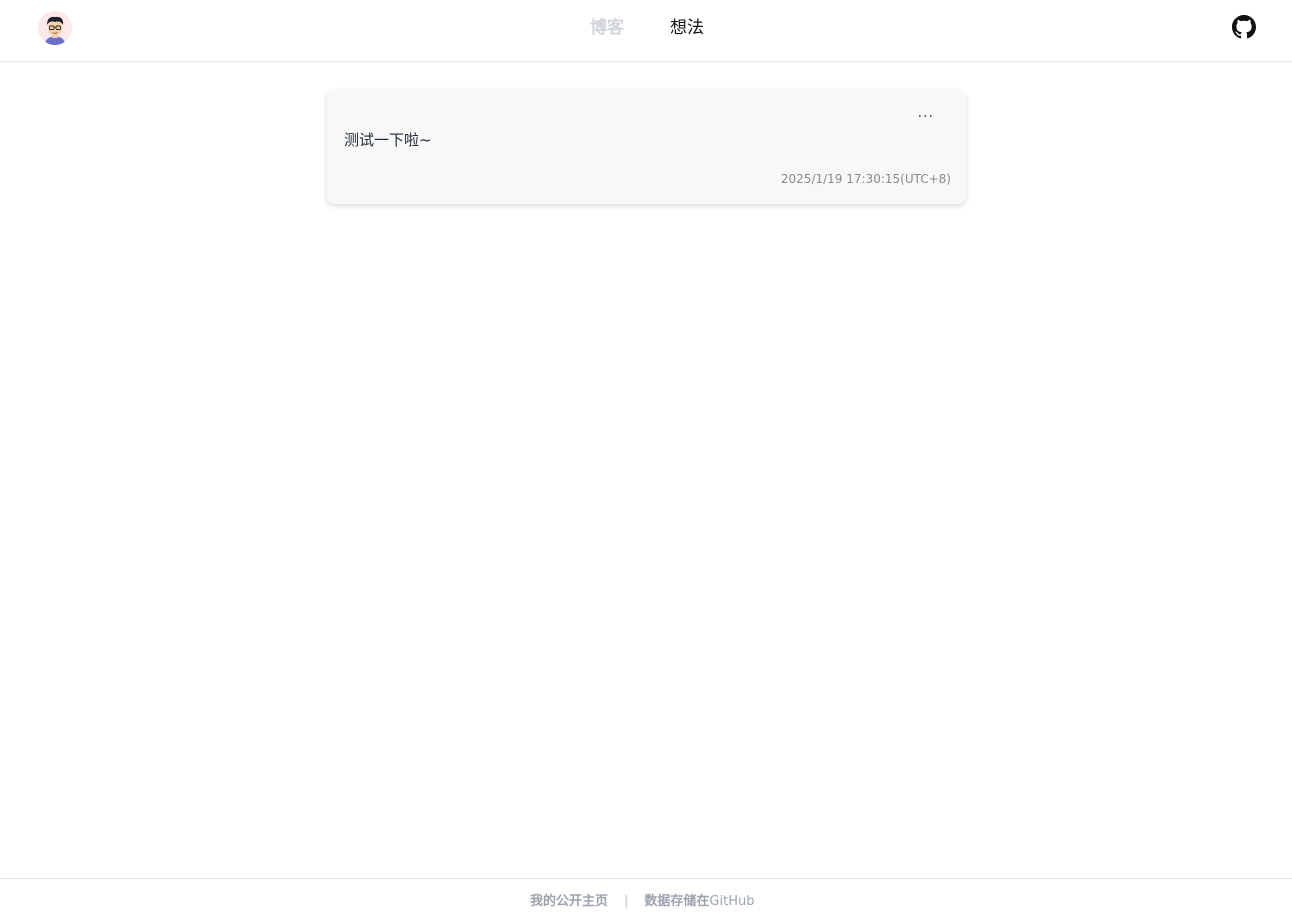 Image resolution: width=1292 pixels, height=924 pixels. I want to click on thought-card: ··· 测试一下啦~ 2025/1/19 17:30:15(UTC+8), so click(646, 147).